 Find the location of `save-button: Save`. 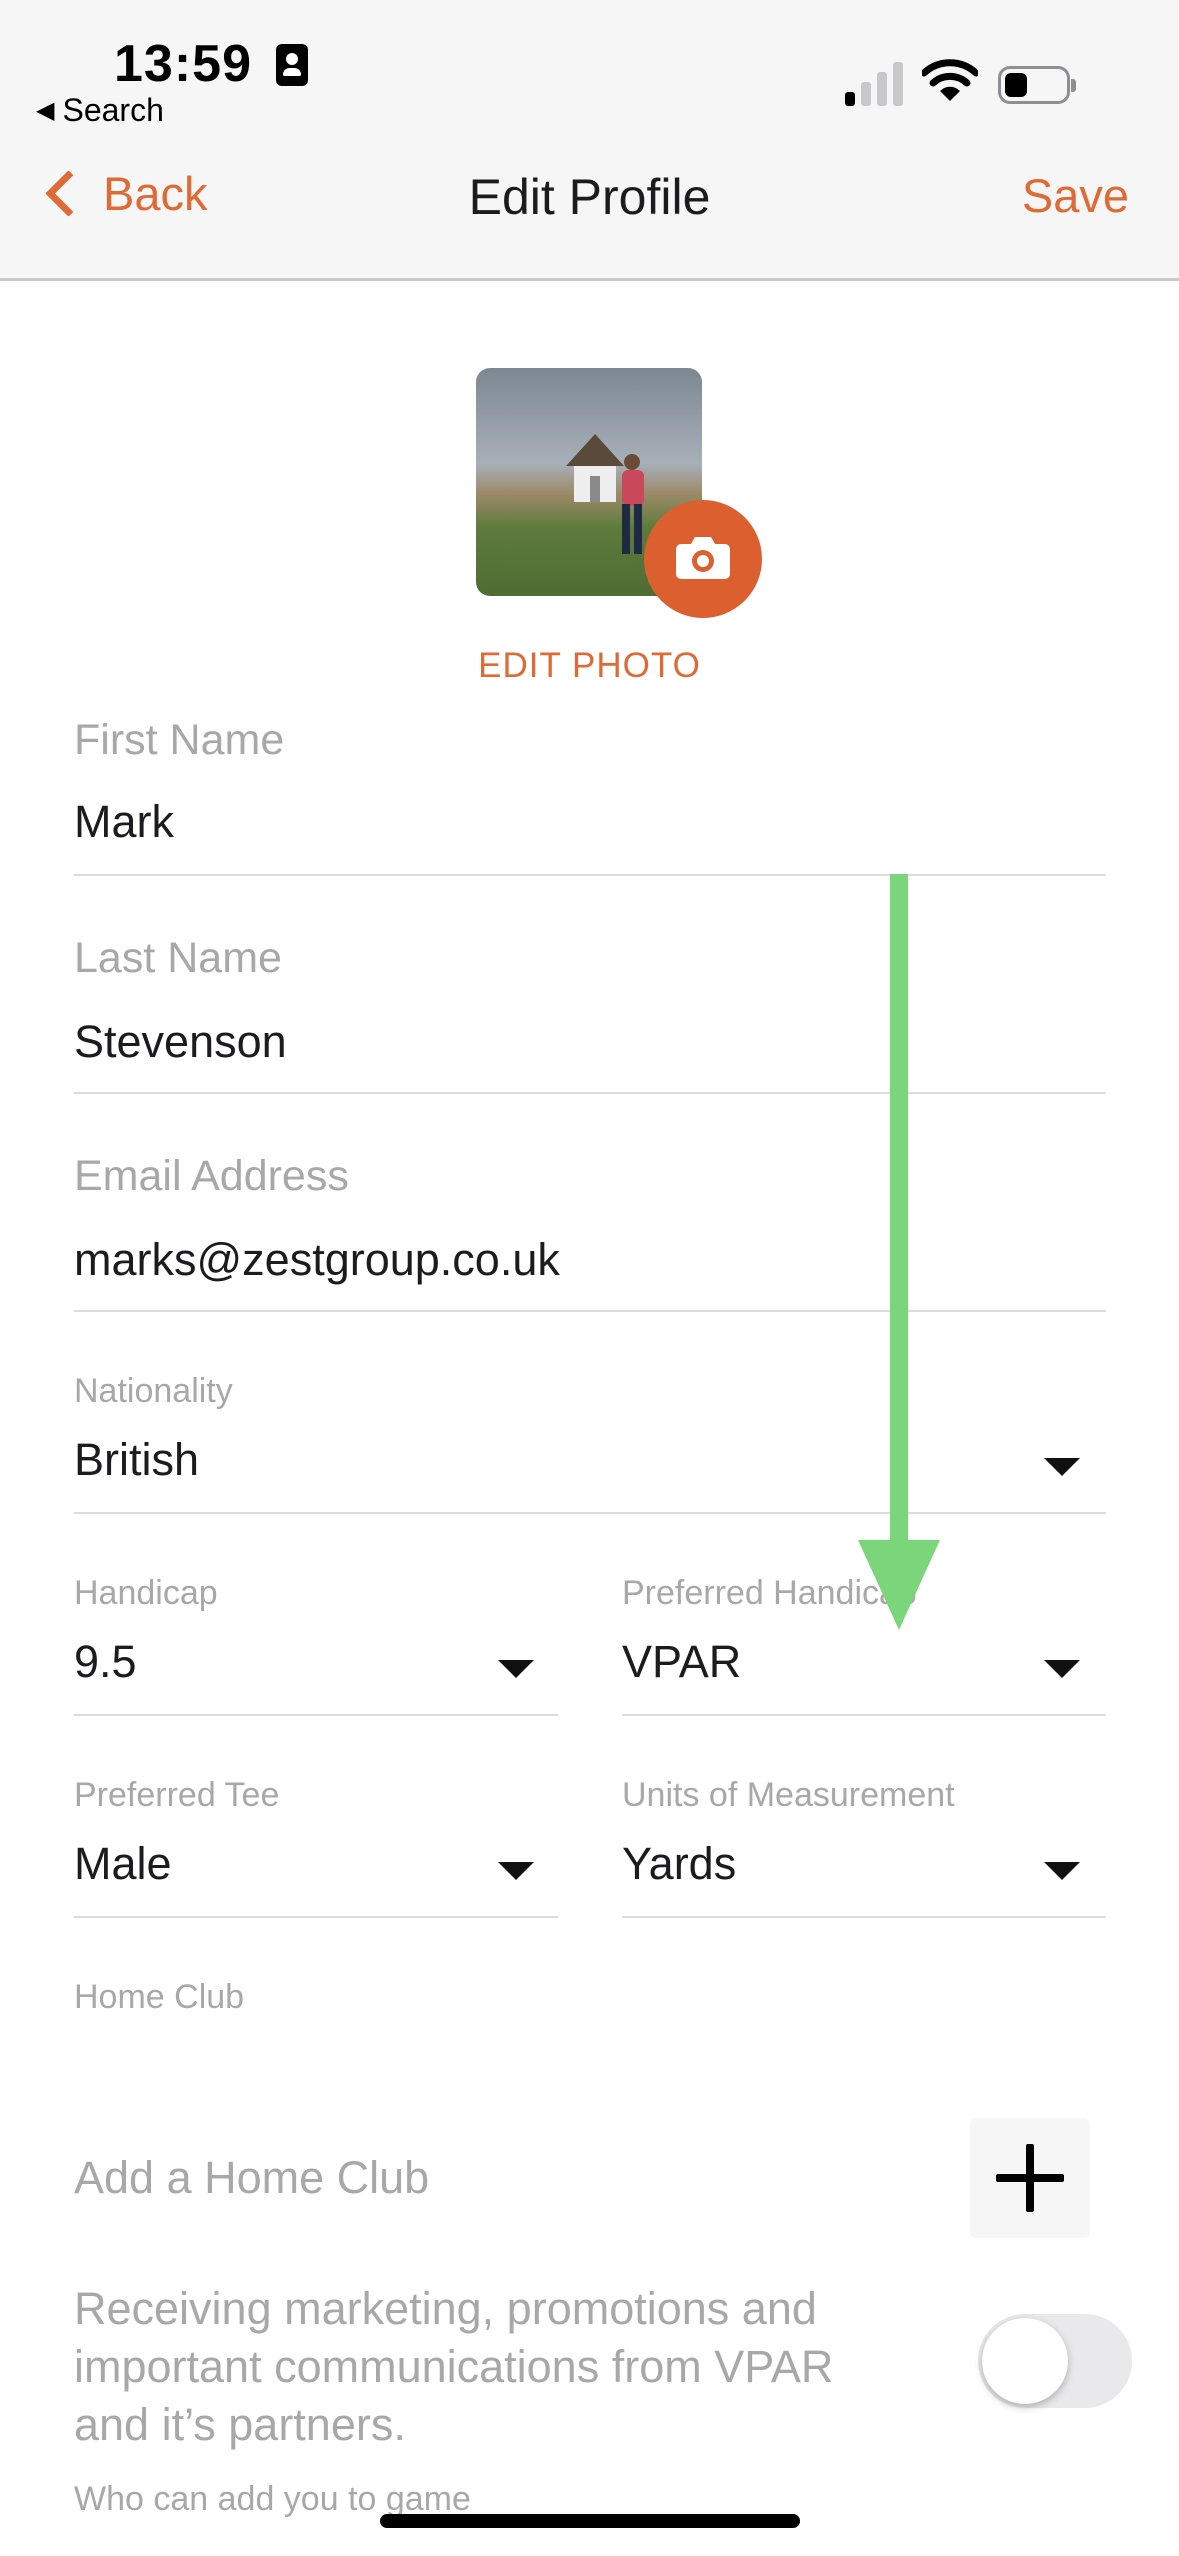

save-button: Save is located at coordinates (1075, 195).